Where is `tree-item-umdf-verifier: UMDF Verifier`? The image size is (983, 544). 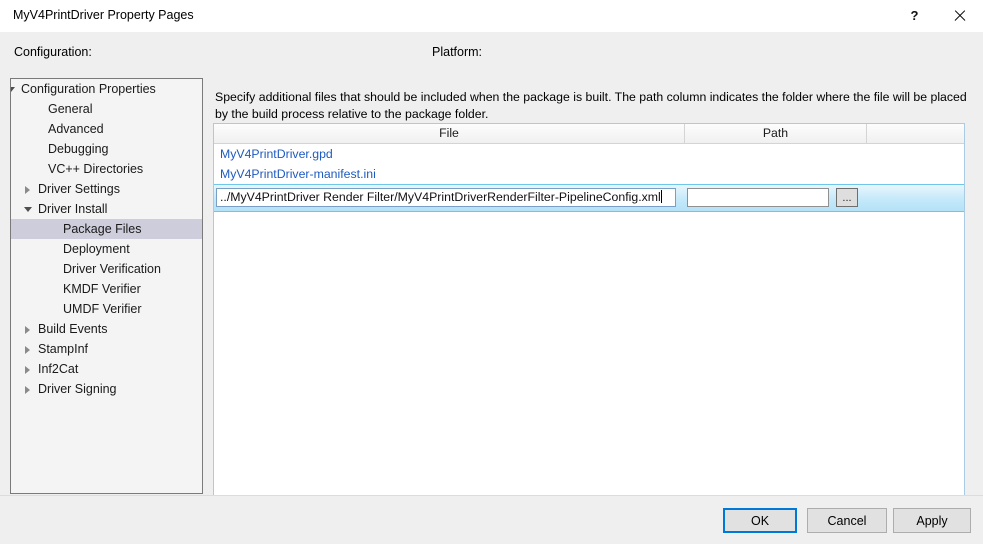
tree-item-umdf-verifier: UMDF Verifier is located at coordinates (106, 309).